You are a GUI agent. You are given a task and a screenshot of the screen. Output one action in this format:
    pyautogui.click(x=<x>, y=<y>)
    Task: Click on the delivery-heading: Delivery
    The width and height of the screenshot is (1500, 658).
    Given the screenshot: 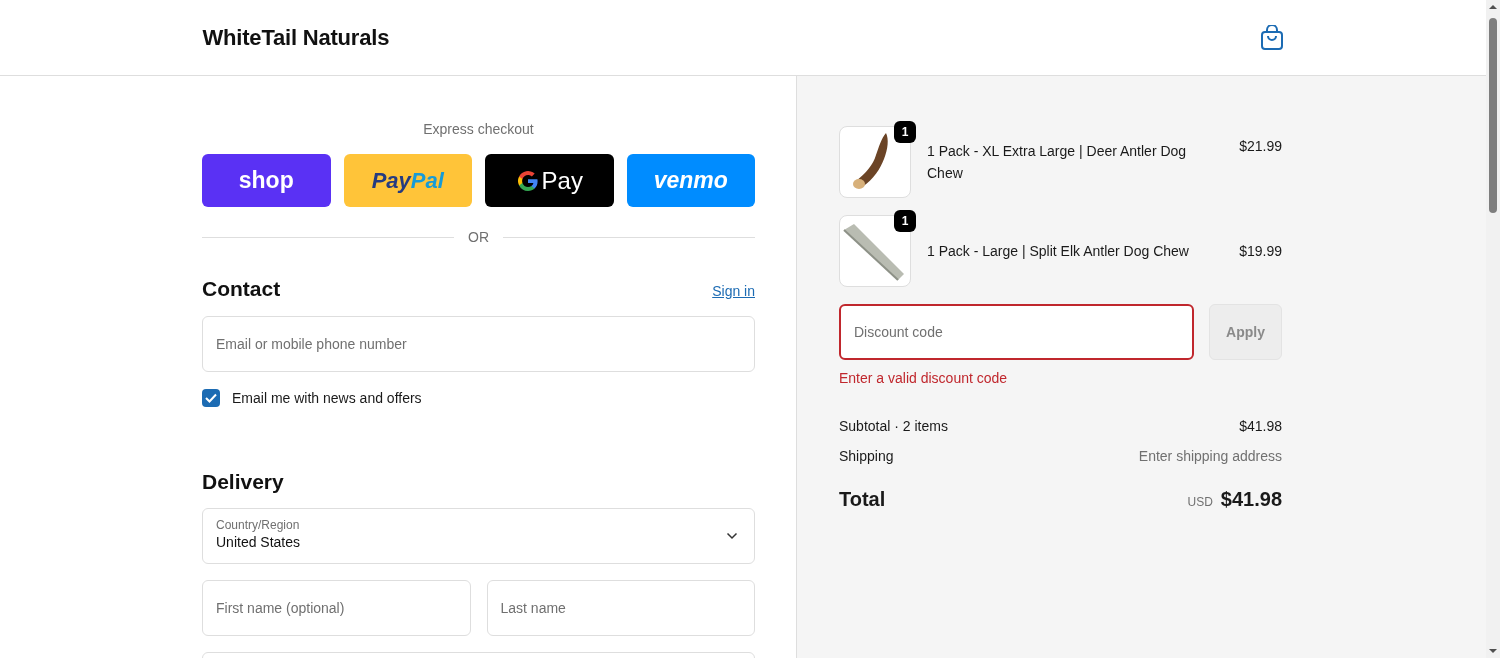 What is the action you would take?
    pyautogui.click(x=243, y=482)
    